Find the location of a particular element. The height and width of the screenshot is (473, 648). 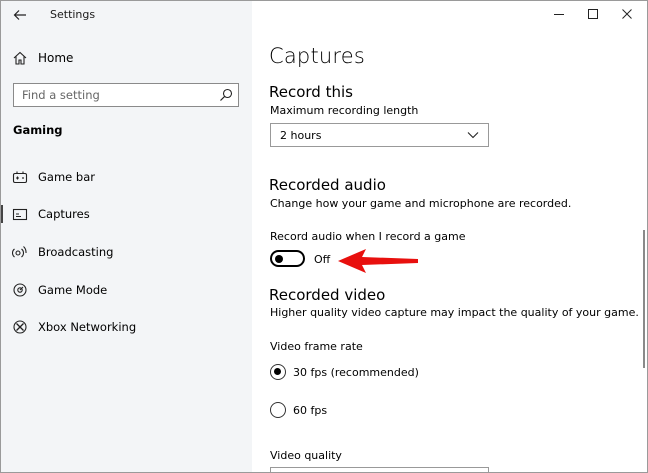

sidebar-item-game-bar: Game bar is located at coordinates (126, 177).